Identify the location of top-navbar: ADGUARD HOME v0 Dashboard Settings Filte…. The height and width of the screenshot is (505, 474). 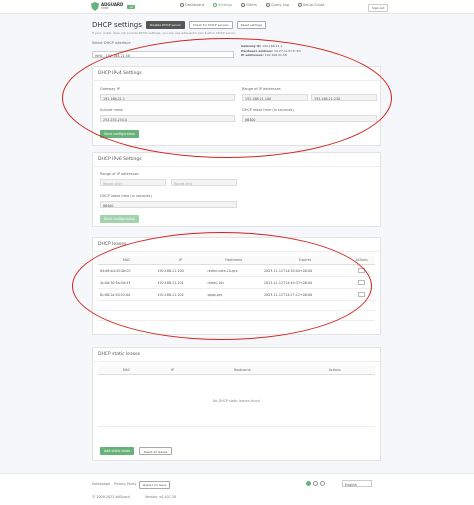
(237, 7).